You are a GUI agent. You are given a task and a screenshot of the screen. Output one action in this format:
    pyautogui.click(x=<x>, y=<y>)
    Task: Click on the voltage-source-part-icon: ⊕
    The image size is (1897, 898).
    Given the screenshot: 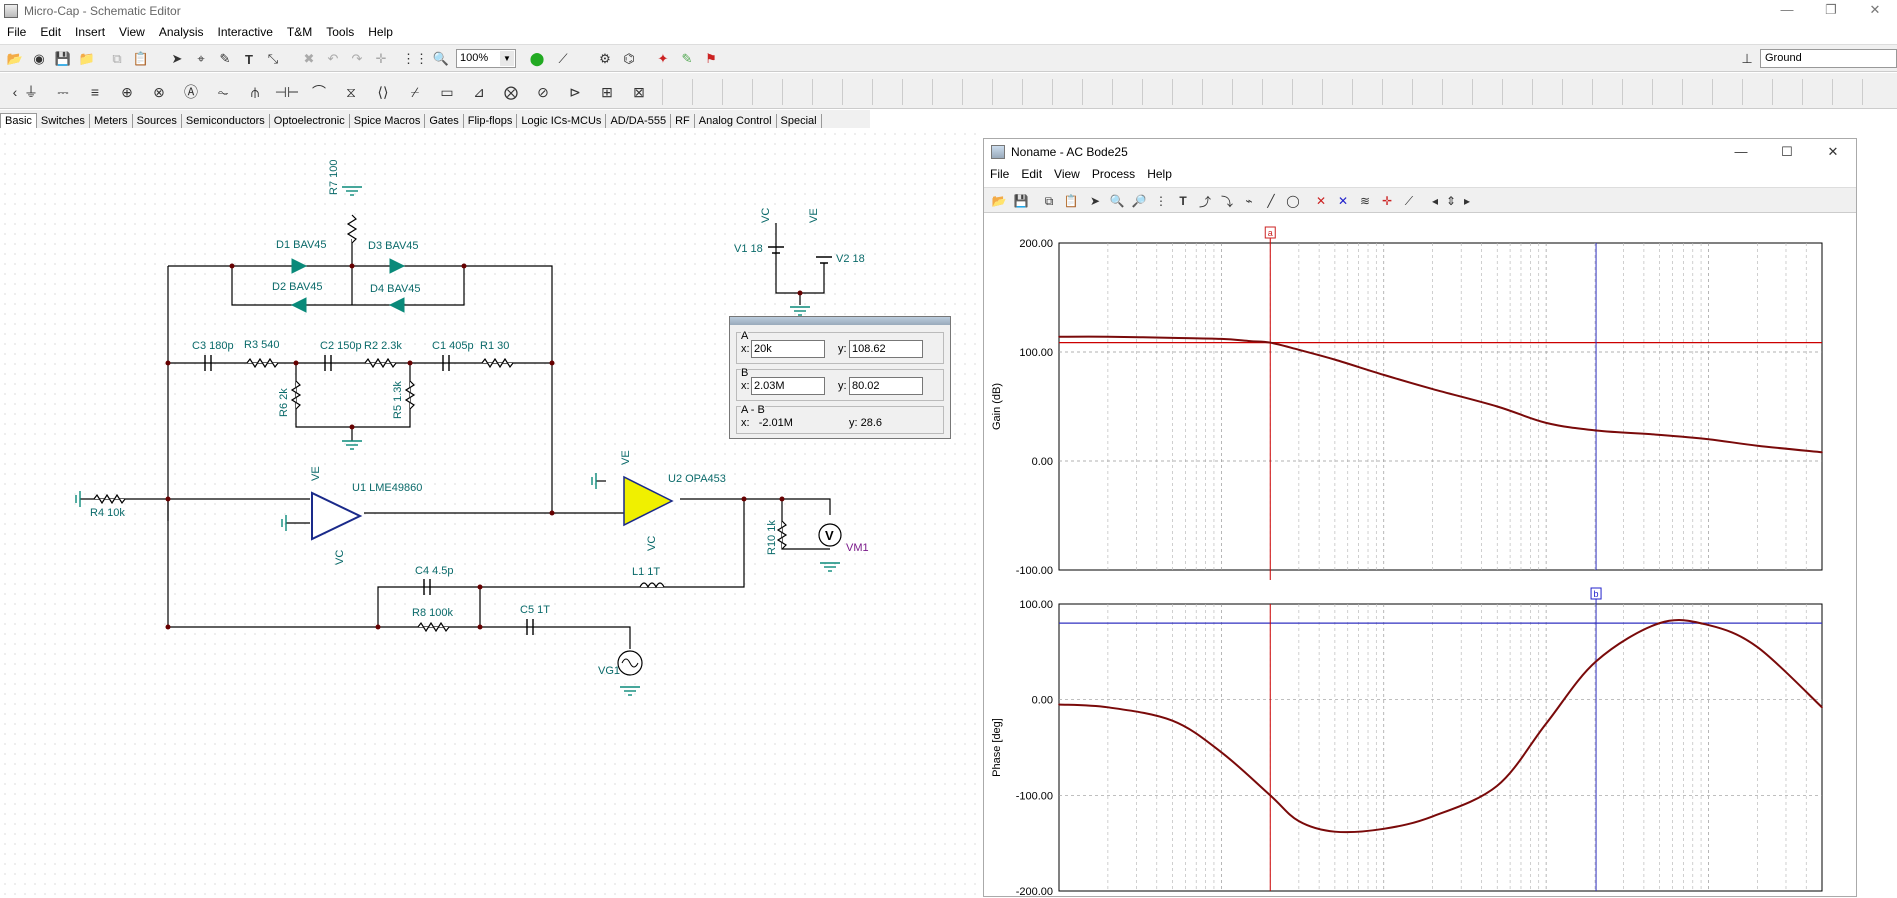 What is the action you would take?
    pyautogui.click(x=127, y=92)
    